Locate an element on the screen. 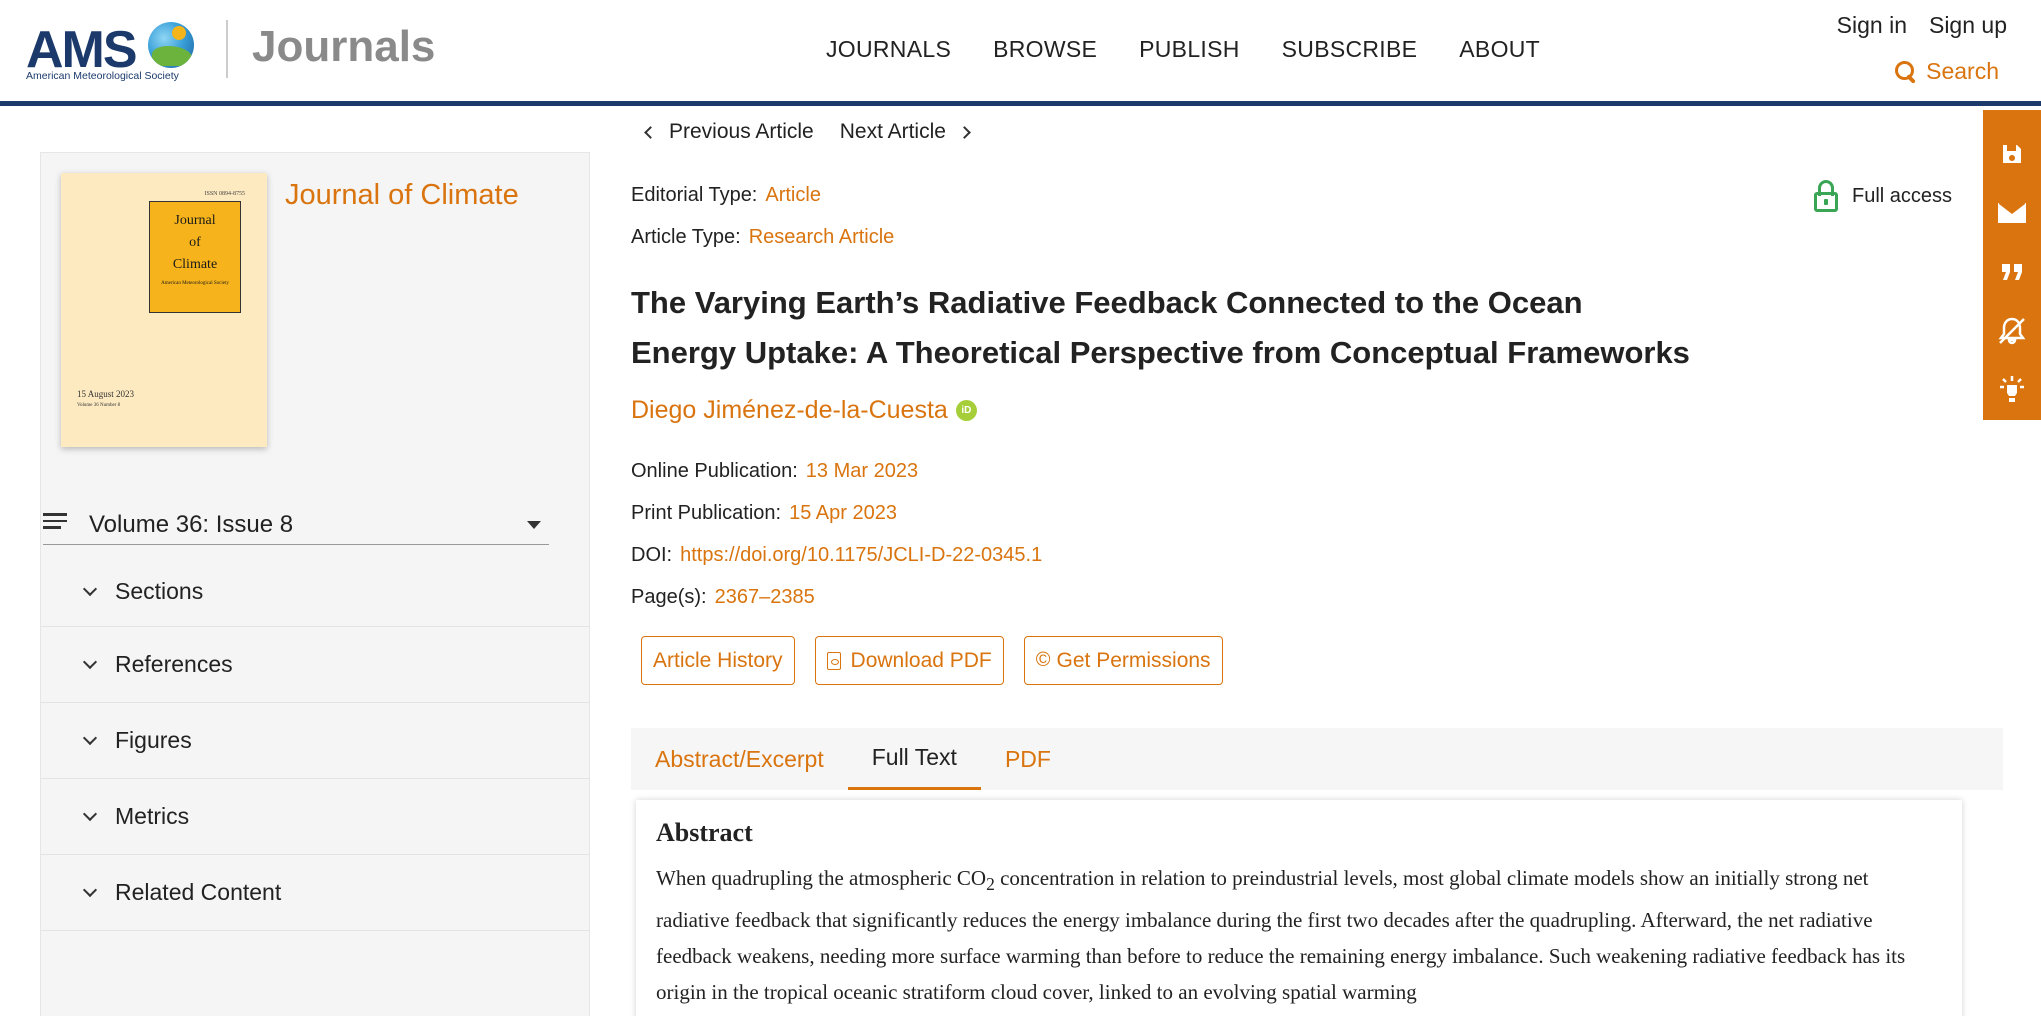  quote-icon is located at coordinates (2012, 272).